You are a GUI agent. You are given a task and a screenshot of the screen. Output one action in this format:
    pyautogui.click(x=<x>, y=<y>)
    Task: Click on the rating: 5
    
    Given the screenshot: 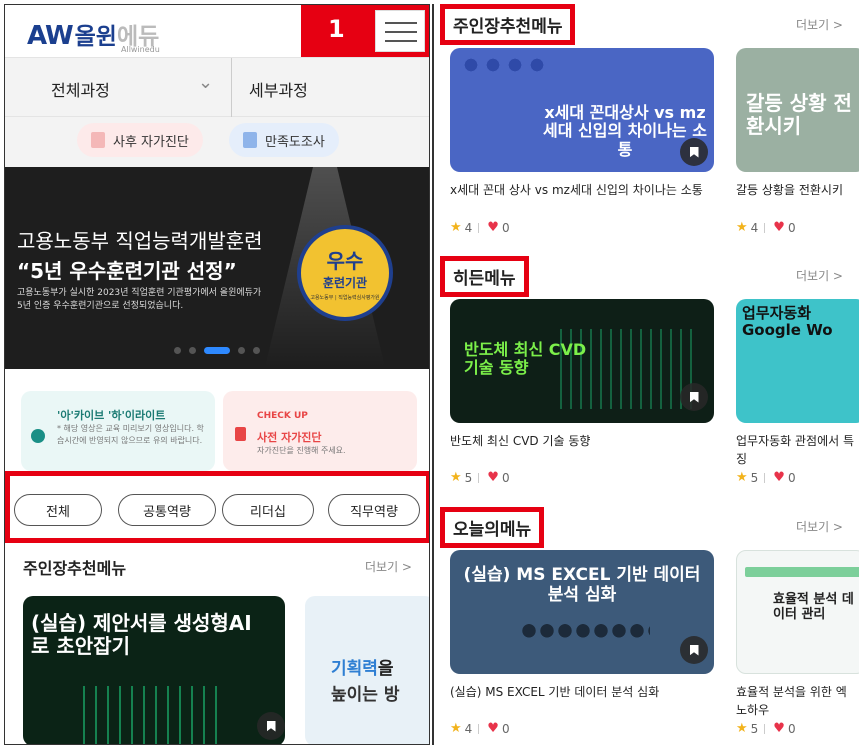 What is the action you would take?
    pyautogui.click(x=754, y=477)
    